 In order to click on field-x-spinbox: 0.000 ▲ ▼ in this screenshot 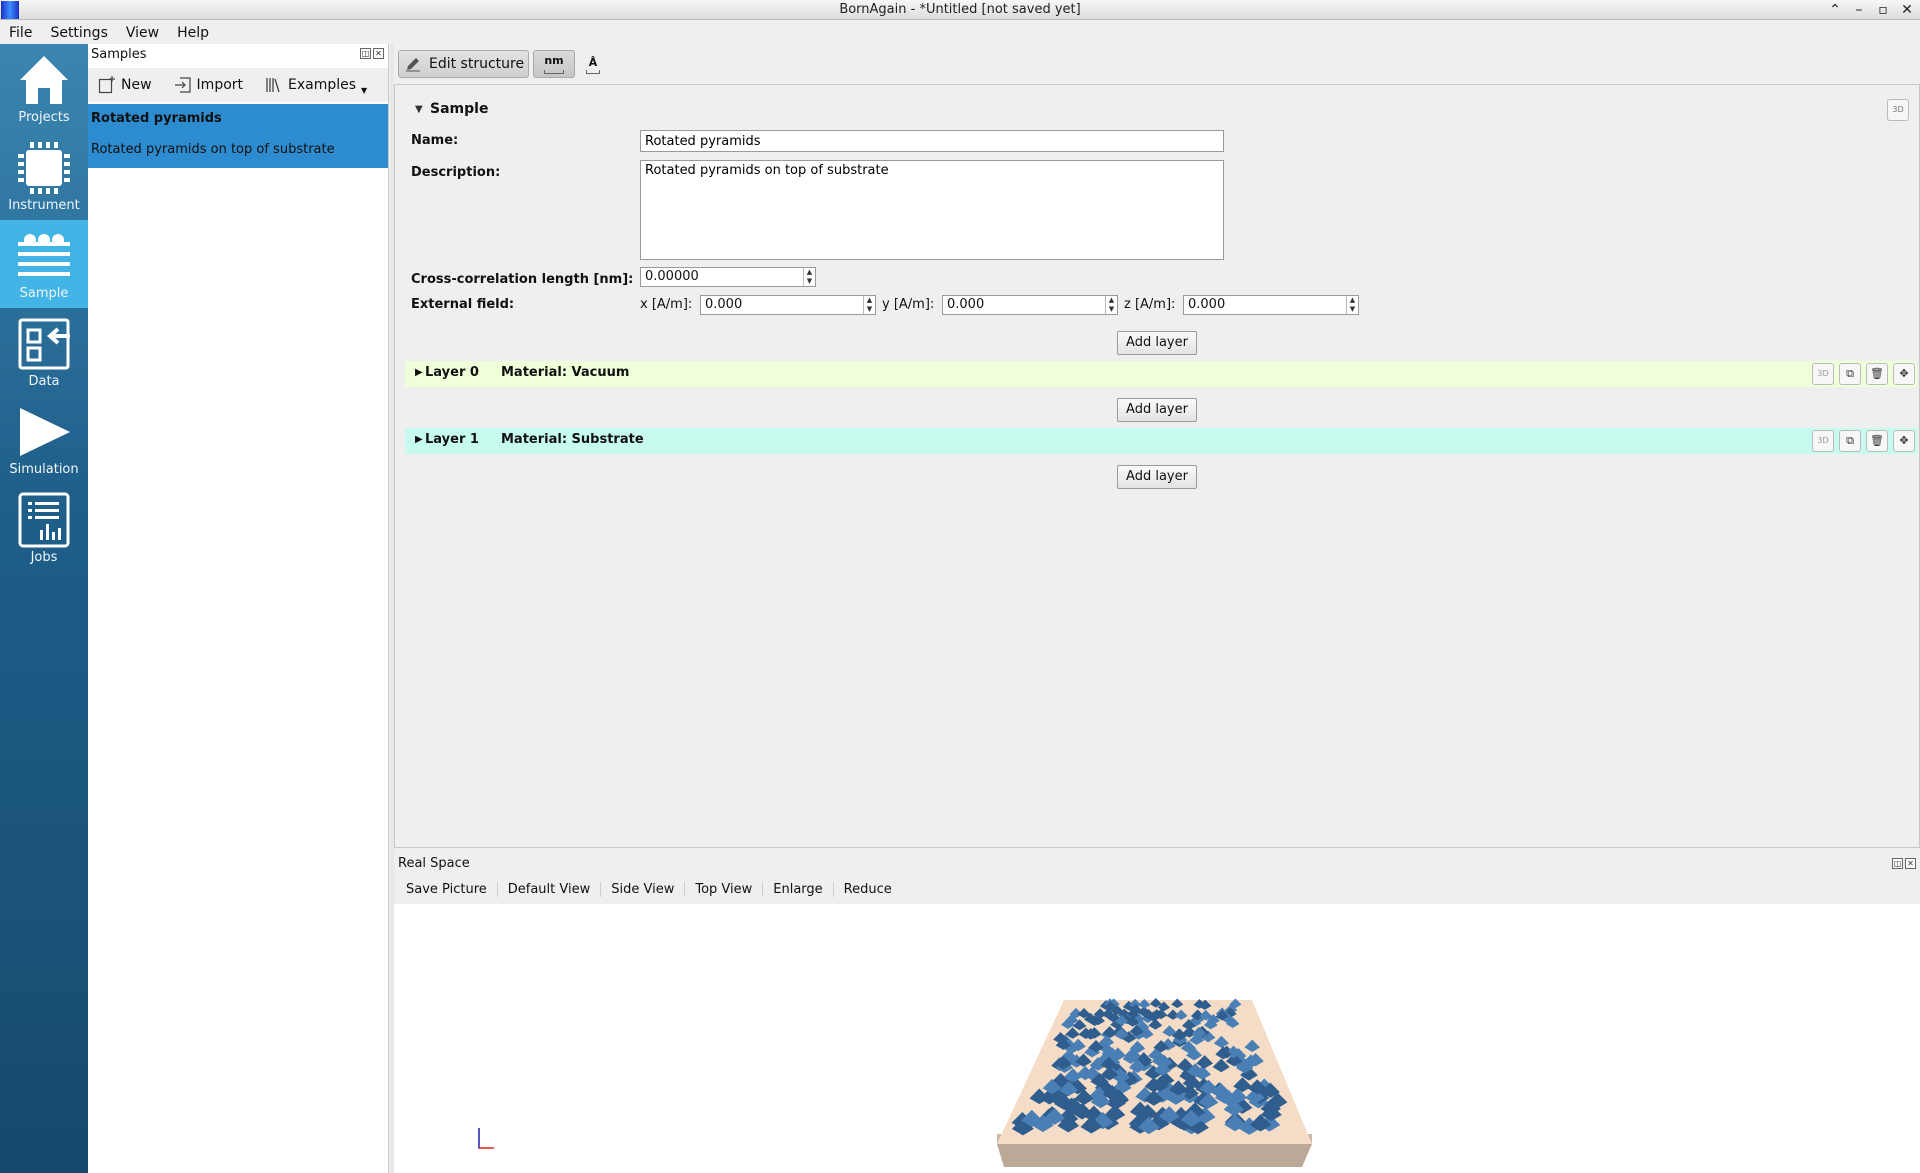, I will do `click(788, 305)`.